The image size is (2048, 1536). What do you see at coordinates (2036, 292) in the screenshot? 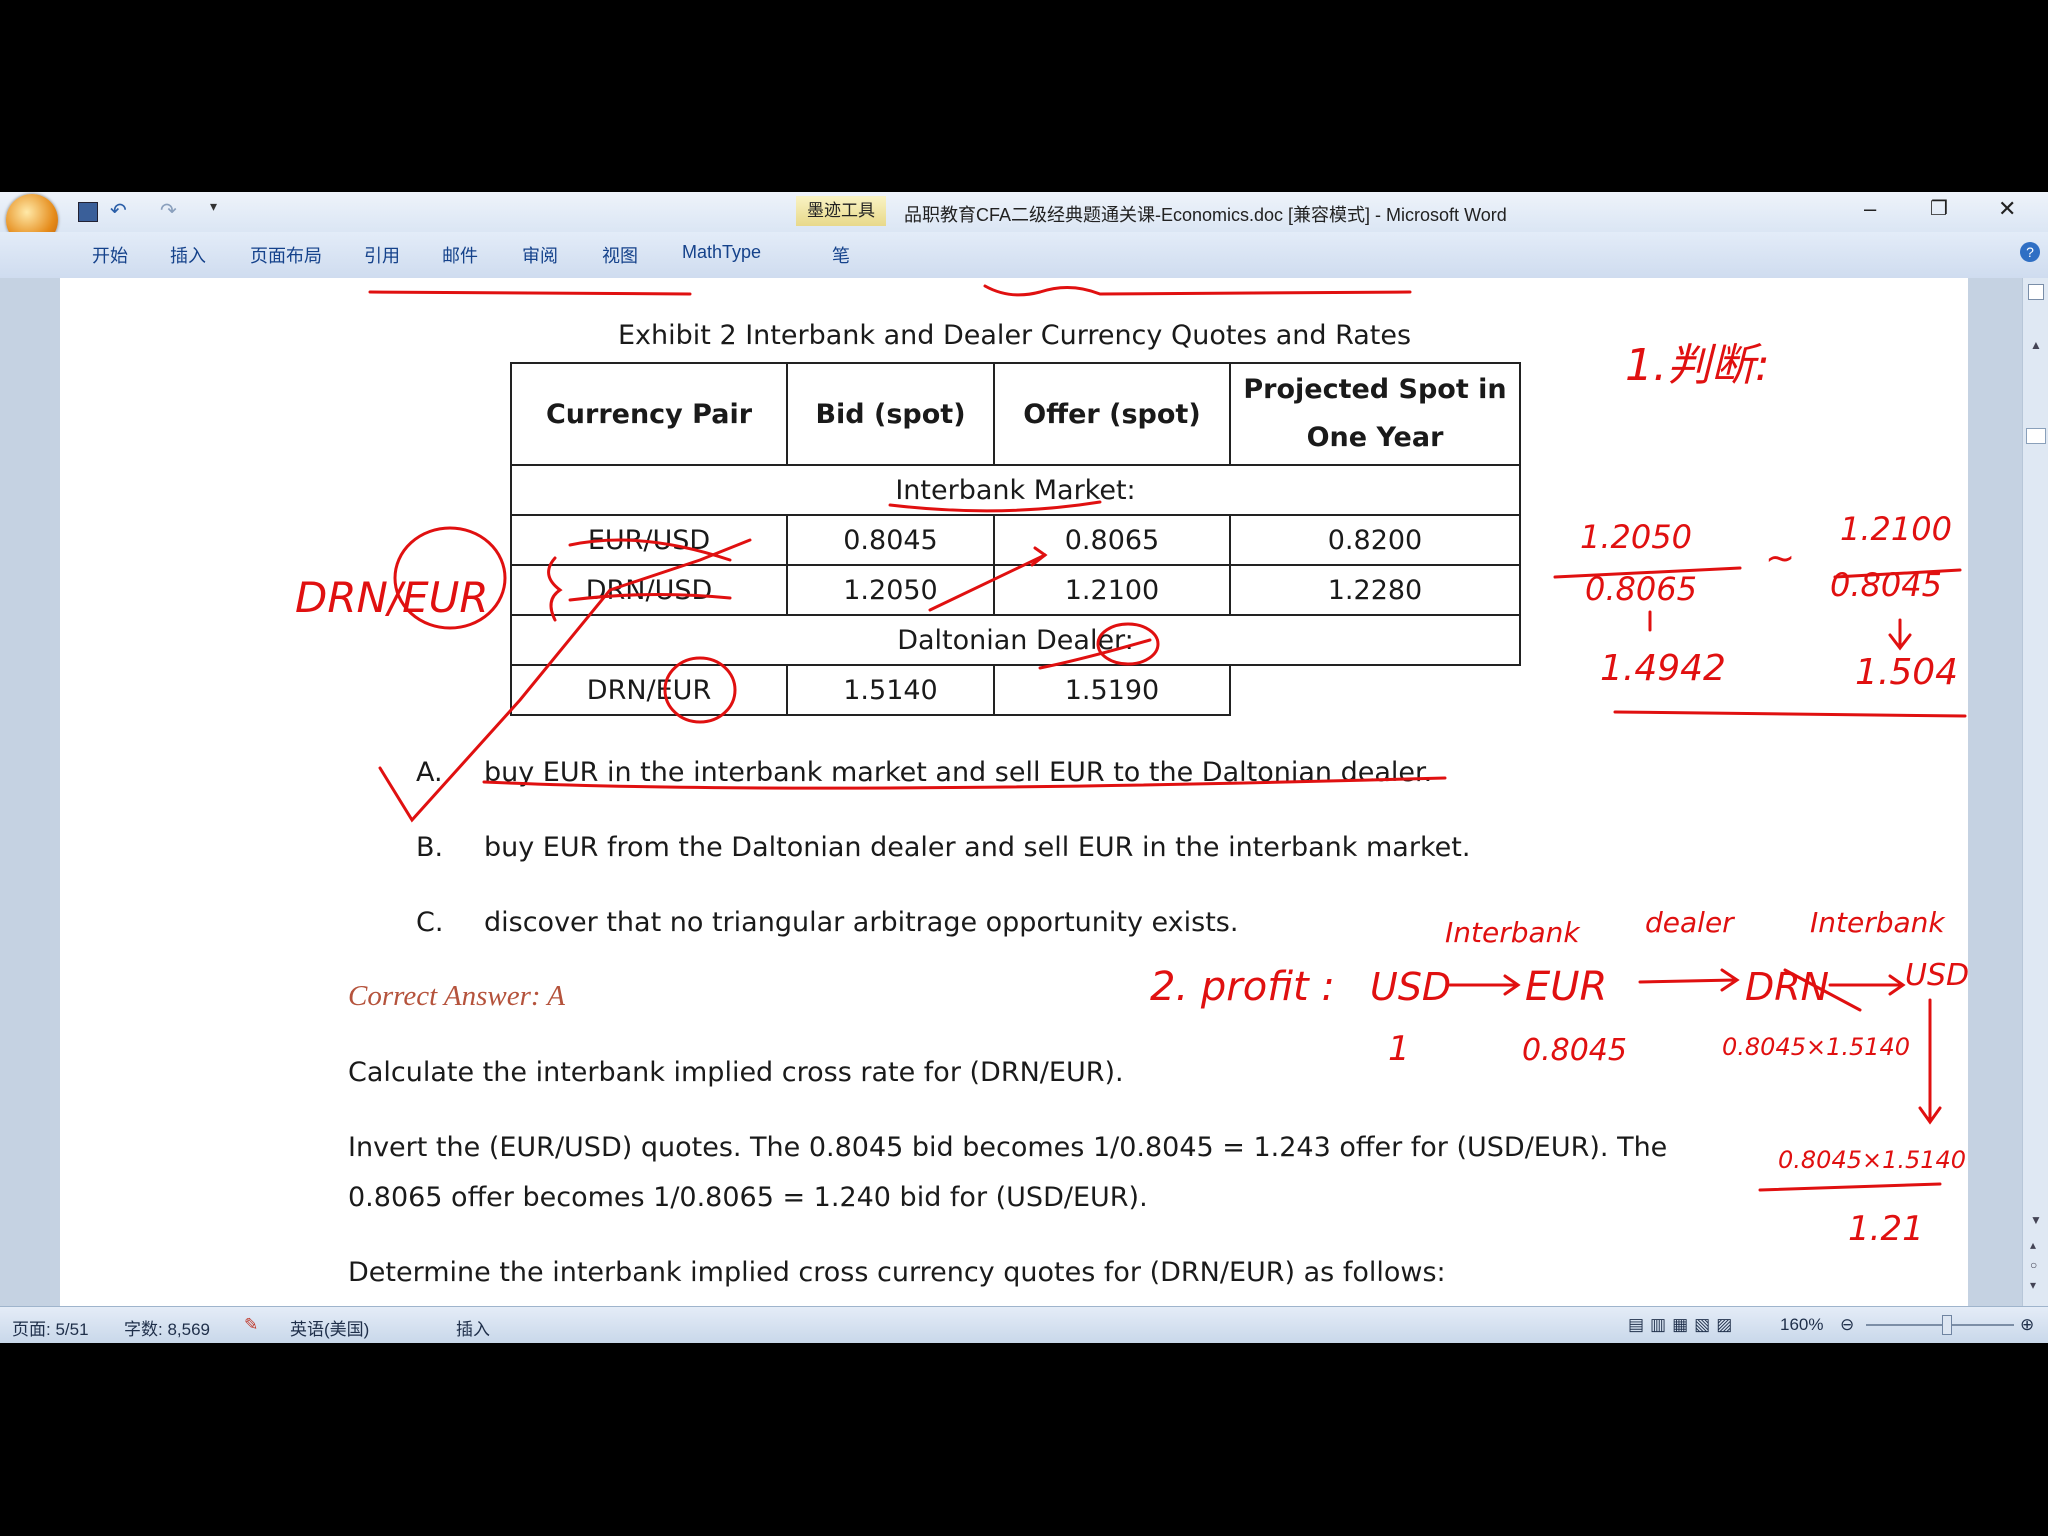
I see `ruler-icon` at bounding box center [2036, 292].